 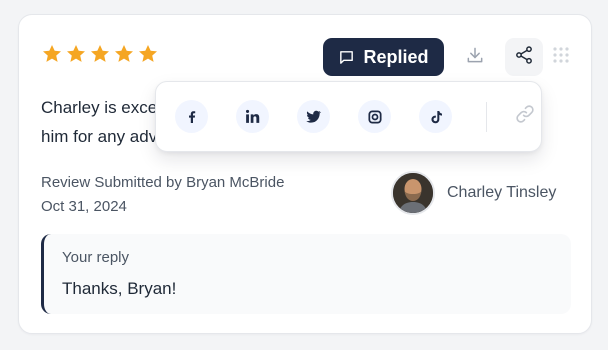 I want to click on share-linkedin-button, so click(x=252, y=116).